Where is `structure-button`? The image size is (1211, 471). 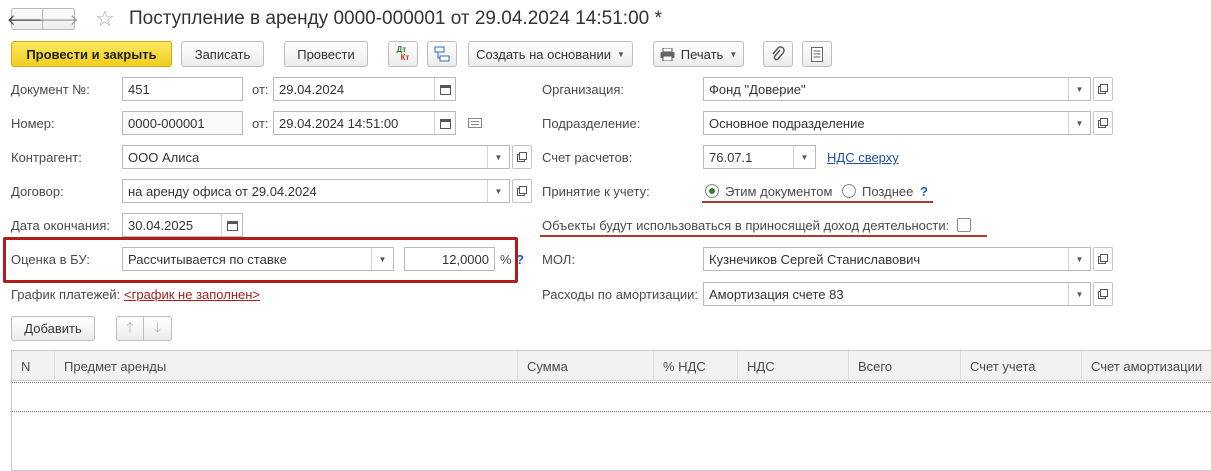
structure-button is located at coordinates (442, 54).